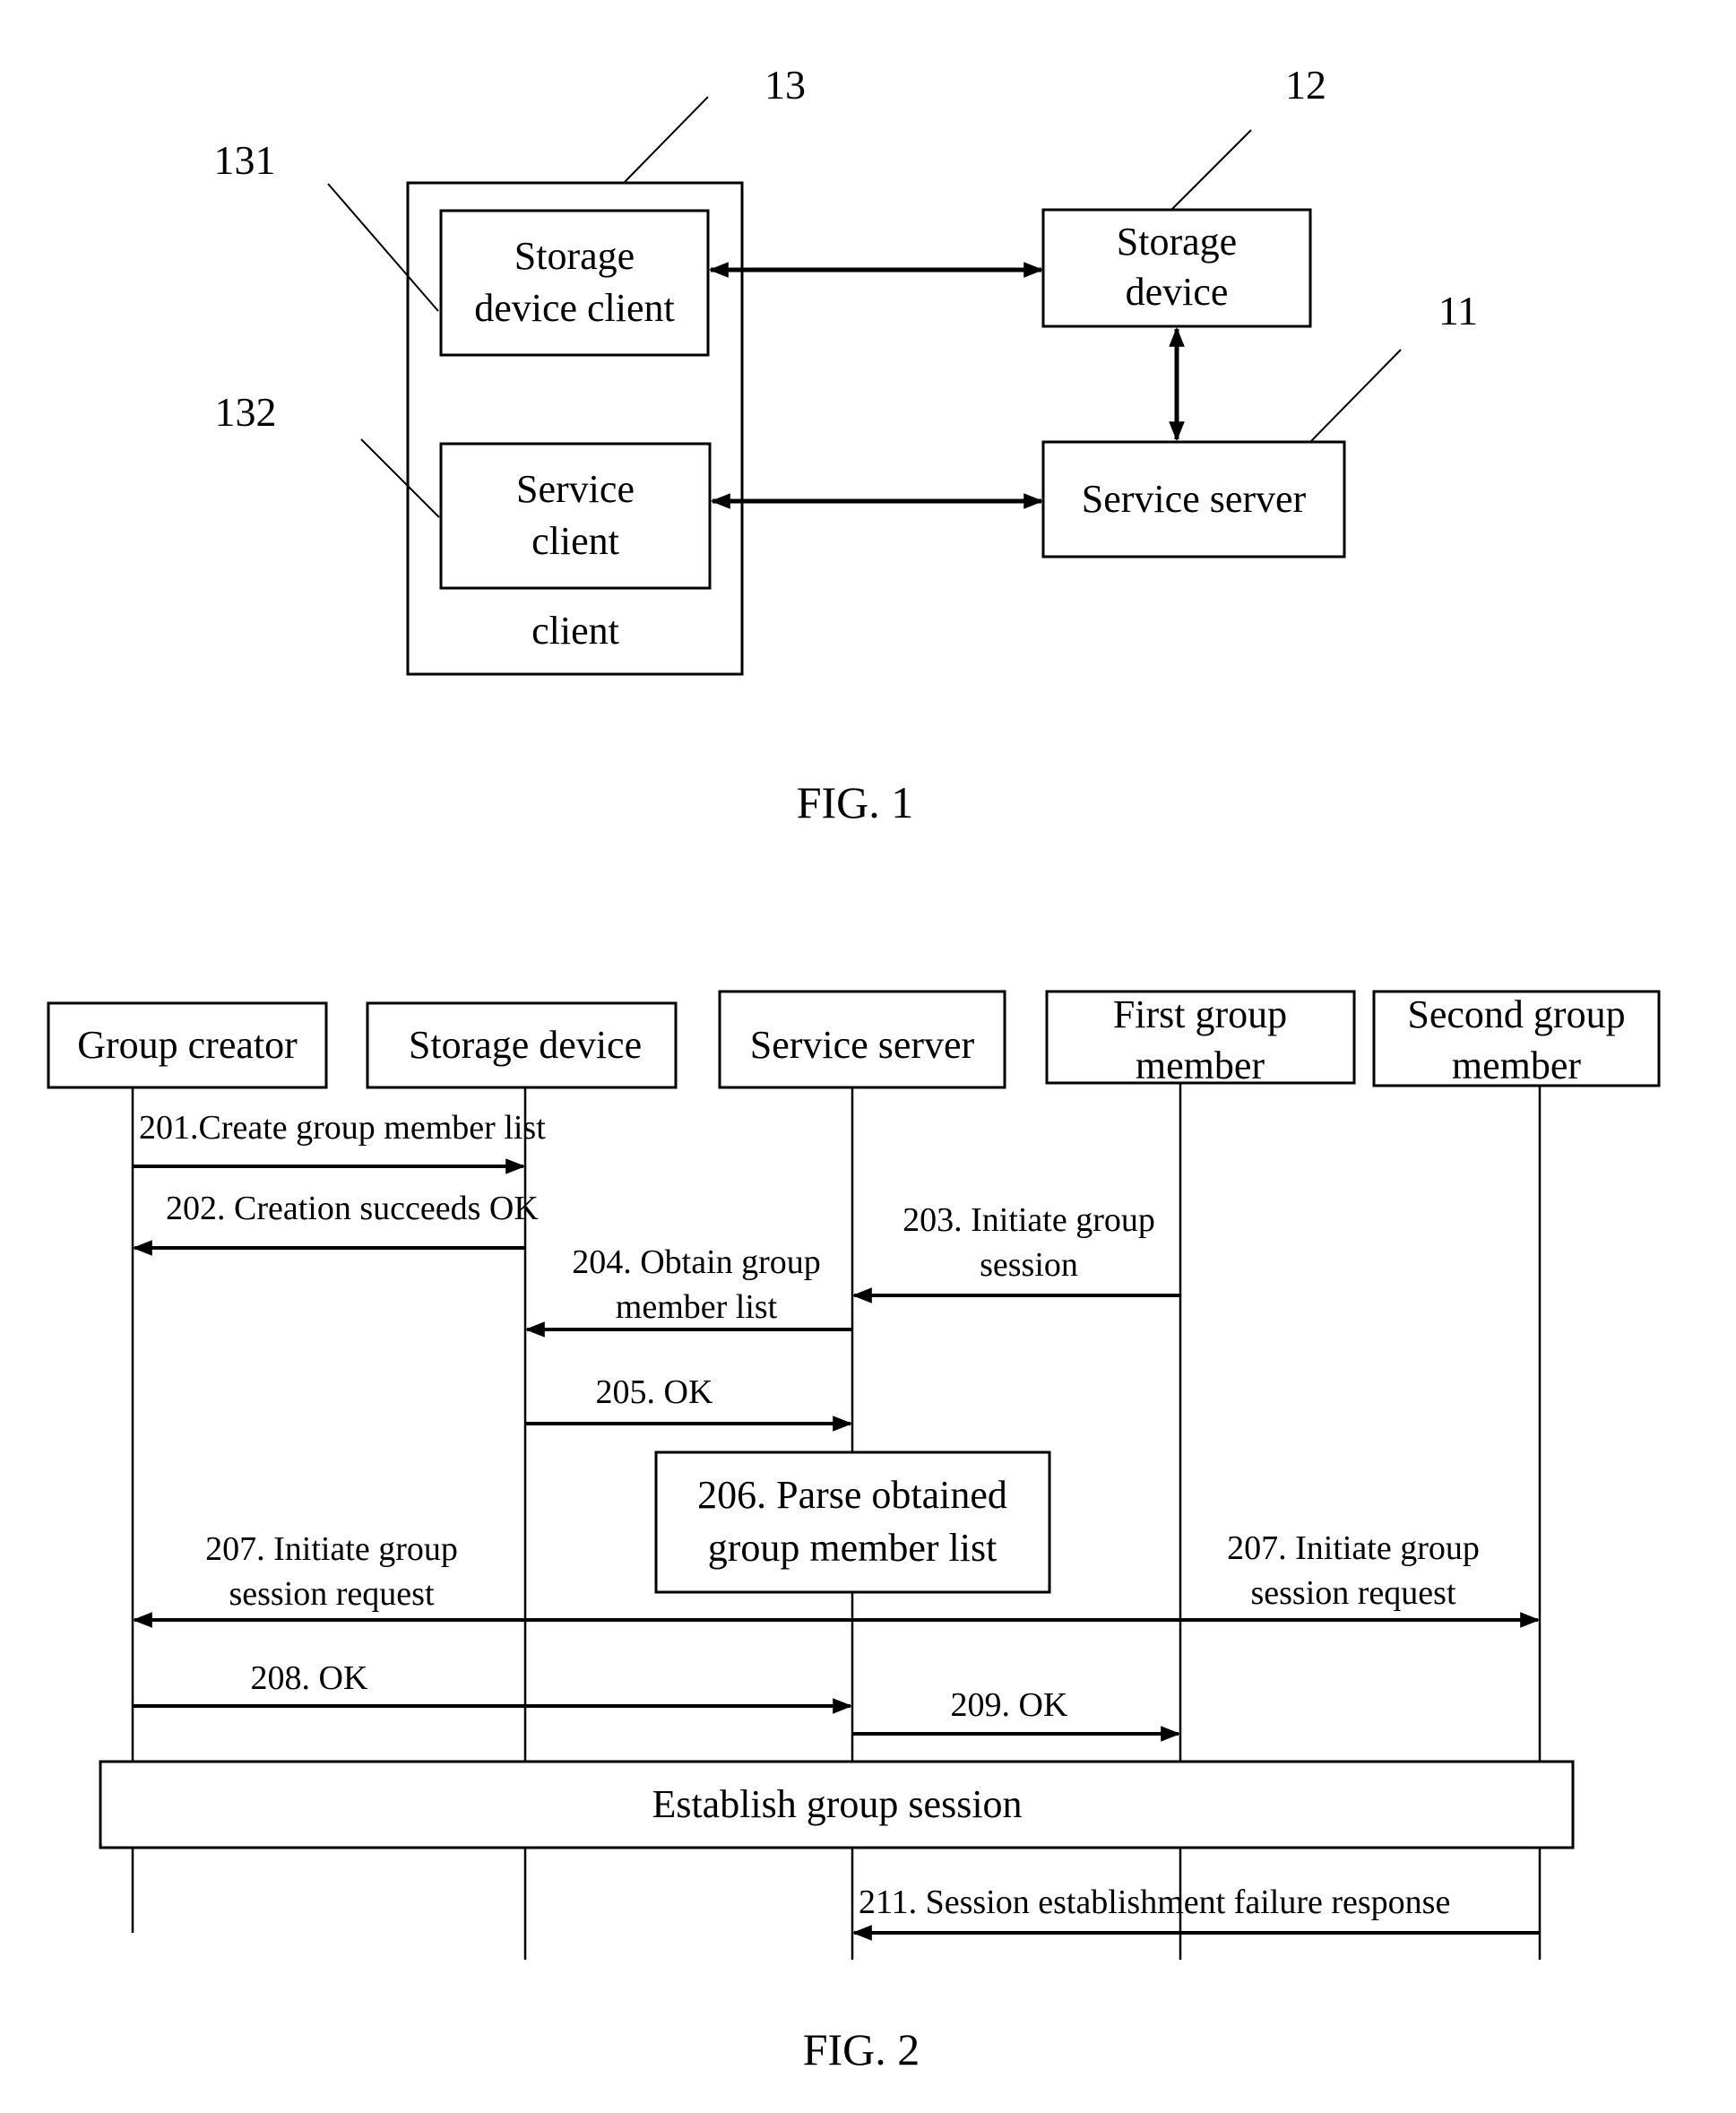 The image size is (1736, 2113). What do you see at coordinates (853, 1548) in the screenshot?
I see `process-box-206-line2: group member list` at bounding box center [853, 1548].